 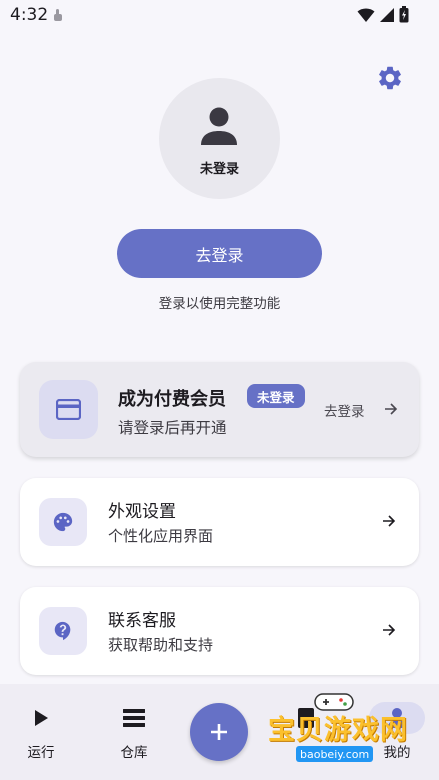 What do you see at coordinates (161, 536) in the screenshot?
I see `appearance-subtitle: 个性化应用界面` at bounding box center [161, 536].